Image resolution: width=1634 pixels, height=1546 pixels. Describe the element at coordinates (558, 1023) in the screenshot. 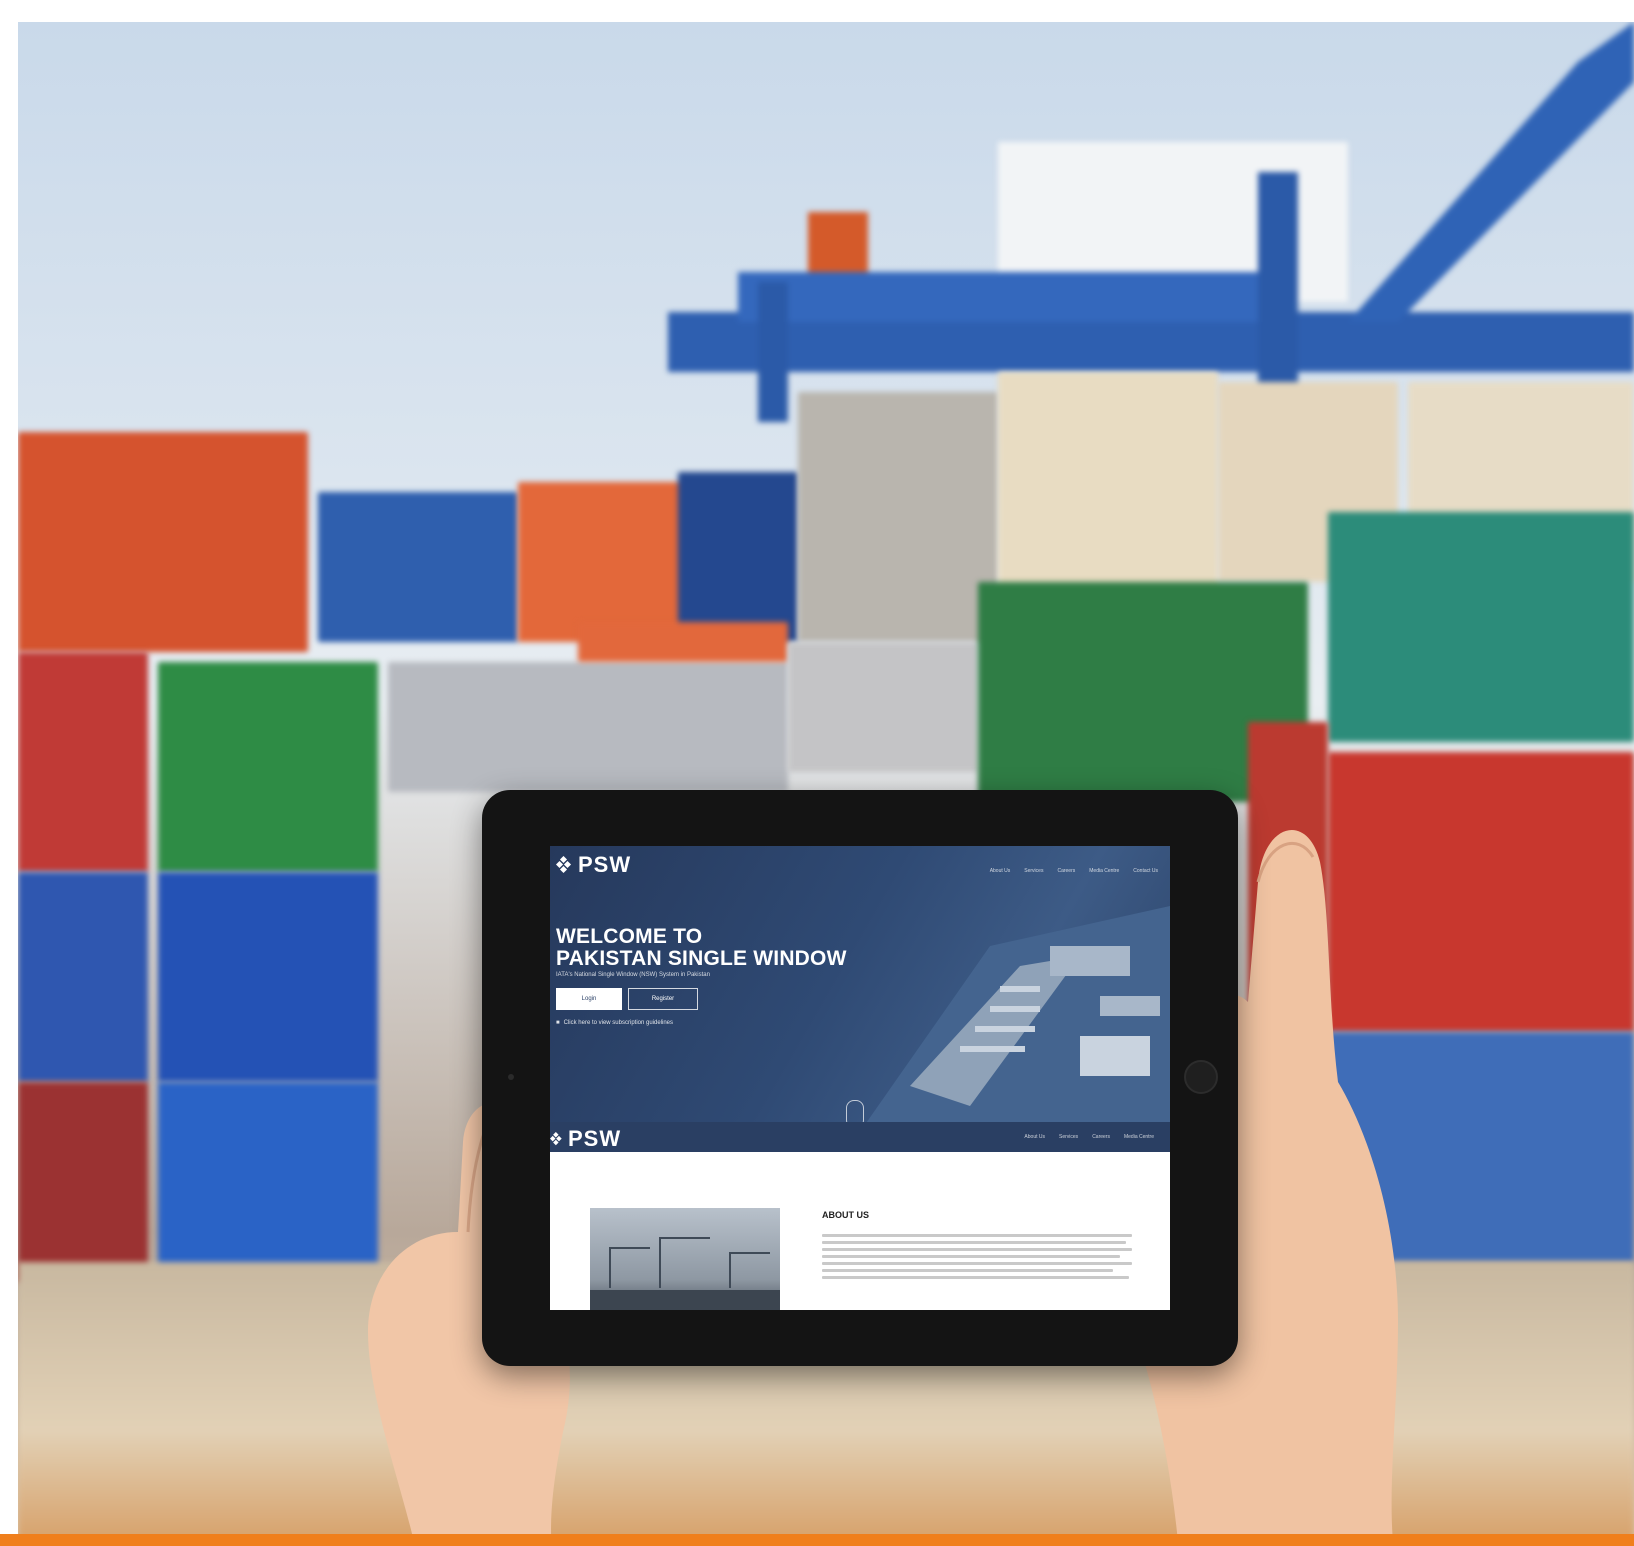

I see `document-icon: ■` at that location.